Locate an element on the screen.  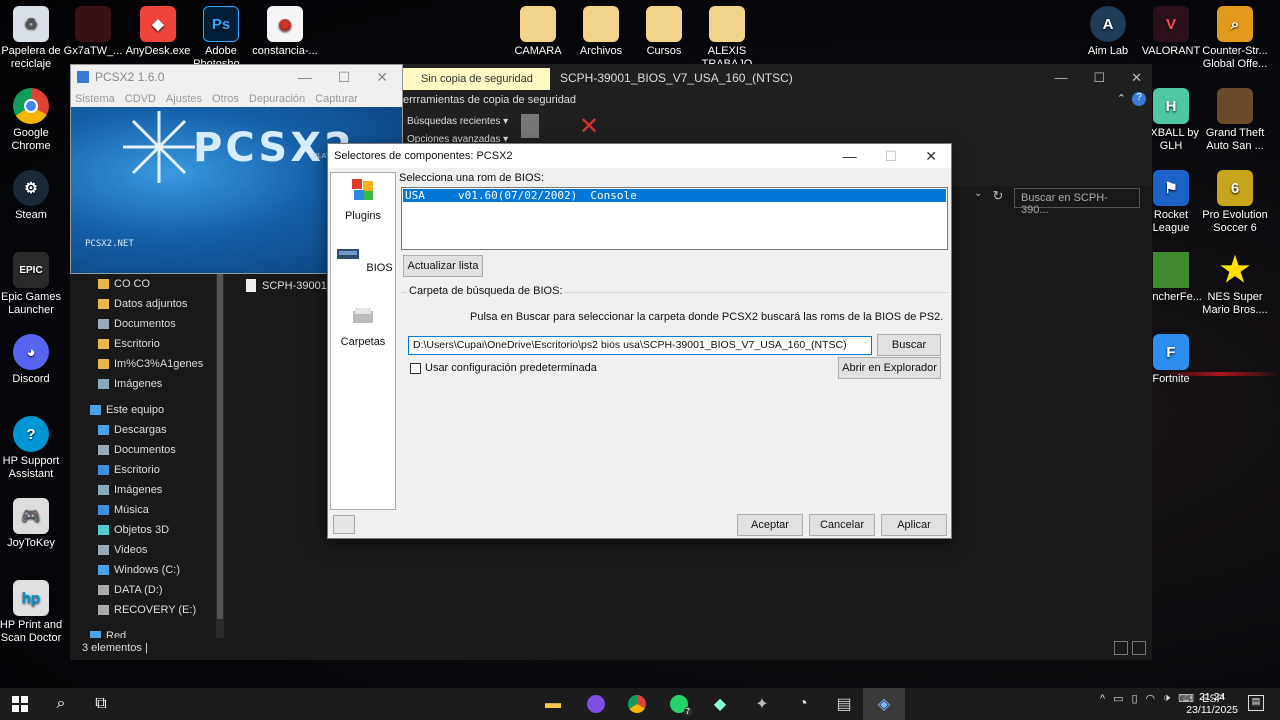
menu-capturar: Capturar is located at coordinates (336, 99).